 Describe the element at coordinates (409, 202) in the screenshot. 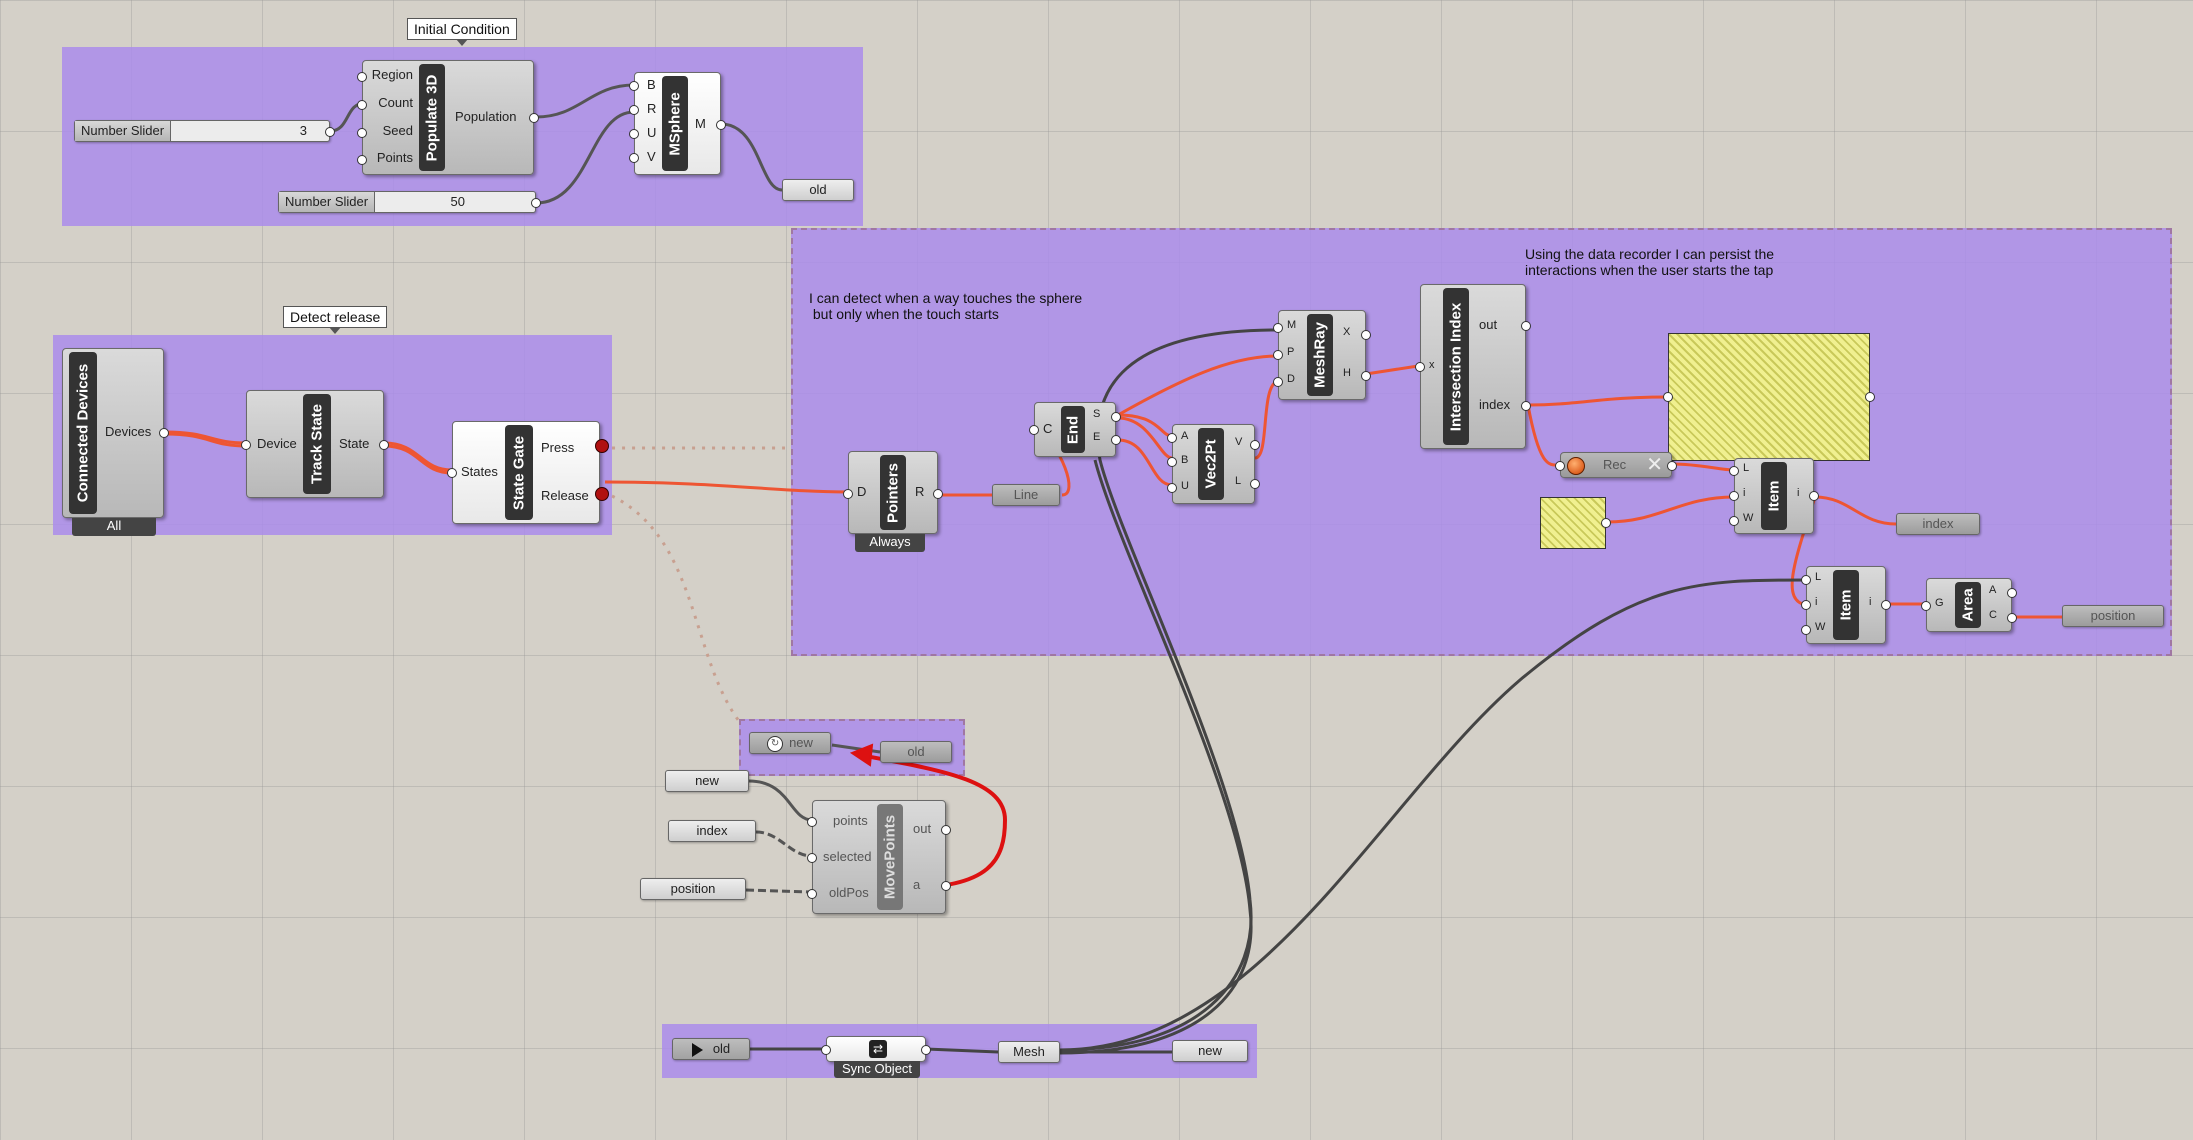

I see `slider-radius: Number Slider 50` at that location.